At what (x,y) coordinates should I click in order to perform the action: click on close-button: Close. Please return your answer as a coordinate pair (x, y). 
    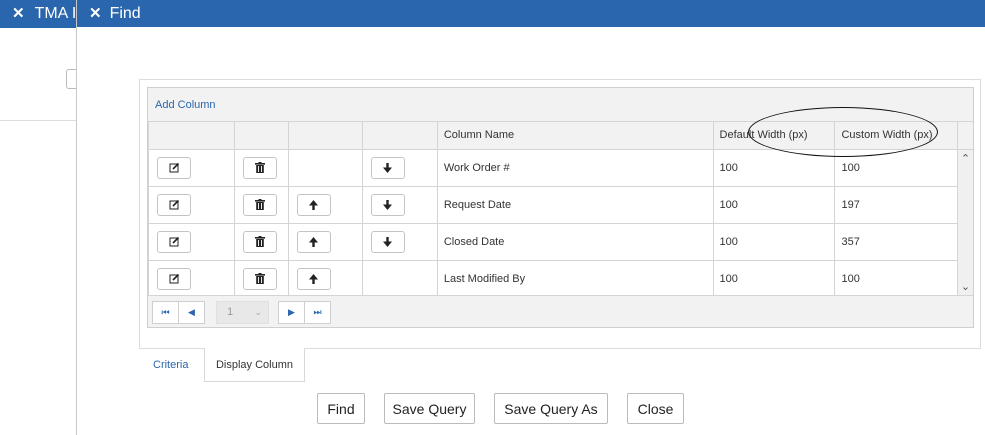
    Looking at the image, I should click on (655, 408).